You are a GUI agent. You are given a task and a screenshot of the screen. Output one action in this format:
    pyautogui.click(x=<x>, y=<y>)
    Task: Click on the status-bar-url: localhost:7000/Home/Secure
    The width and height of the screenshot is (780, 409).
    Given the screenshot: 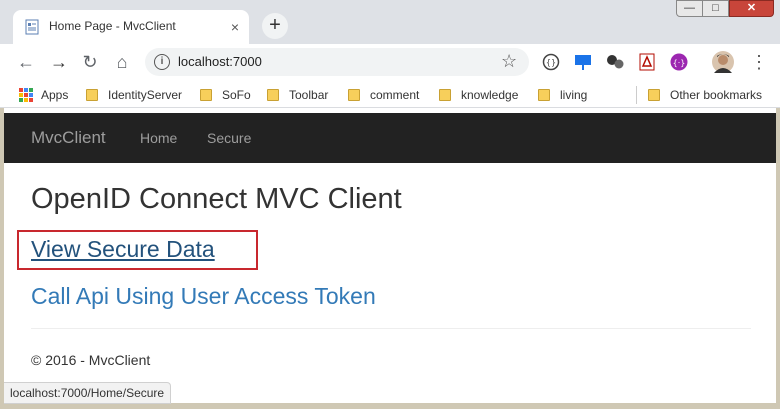 What is the action you would take?
    pyautogui.click(x=88, y=393)
    